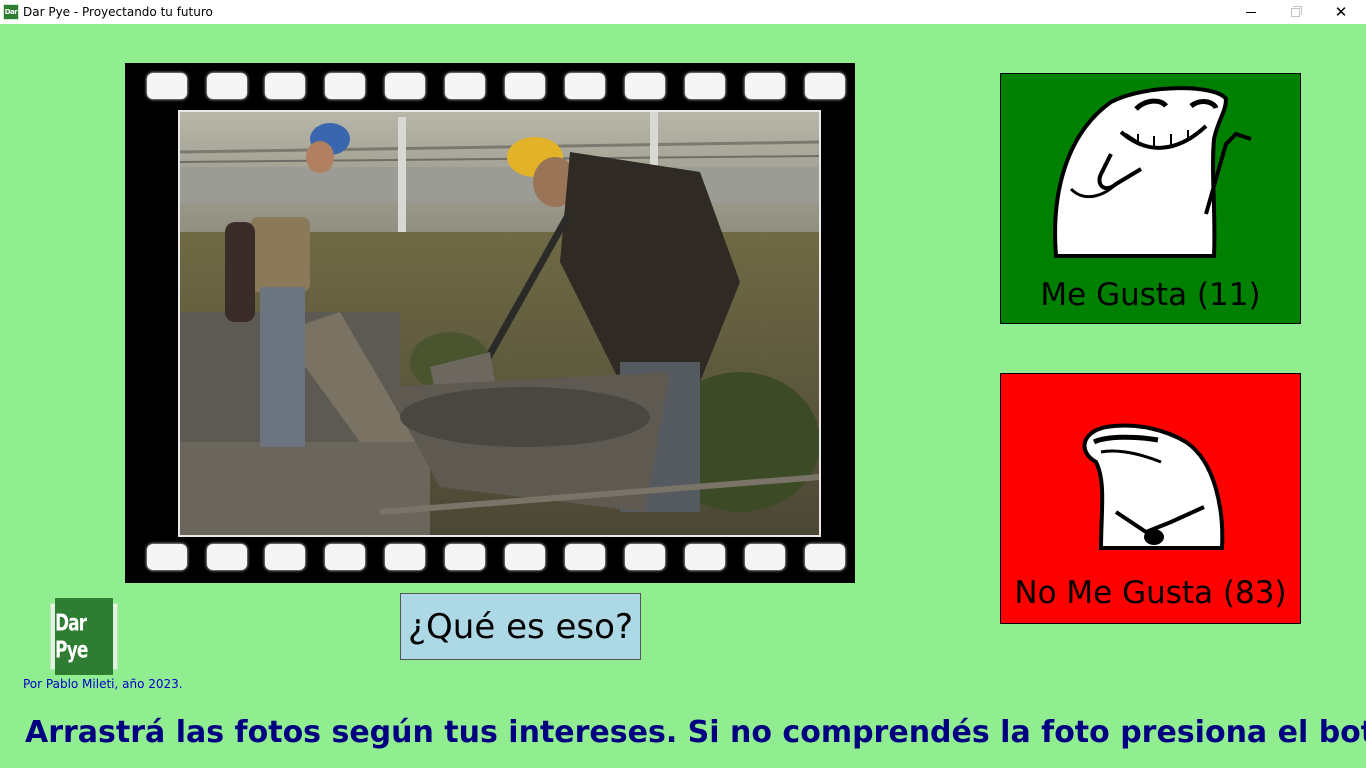  Describe the element at coordinates (11, 12) in the screenshot. I see `app-logo-icon: Dar Pye` at that location.